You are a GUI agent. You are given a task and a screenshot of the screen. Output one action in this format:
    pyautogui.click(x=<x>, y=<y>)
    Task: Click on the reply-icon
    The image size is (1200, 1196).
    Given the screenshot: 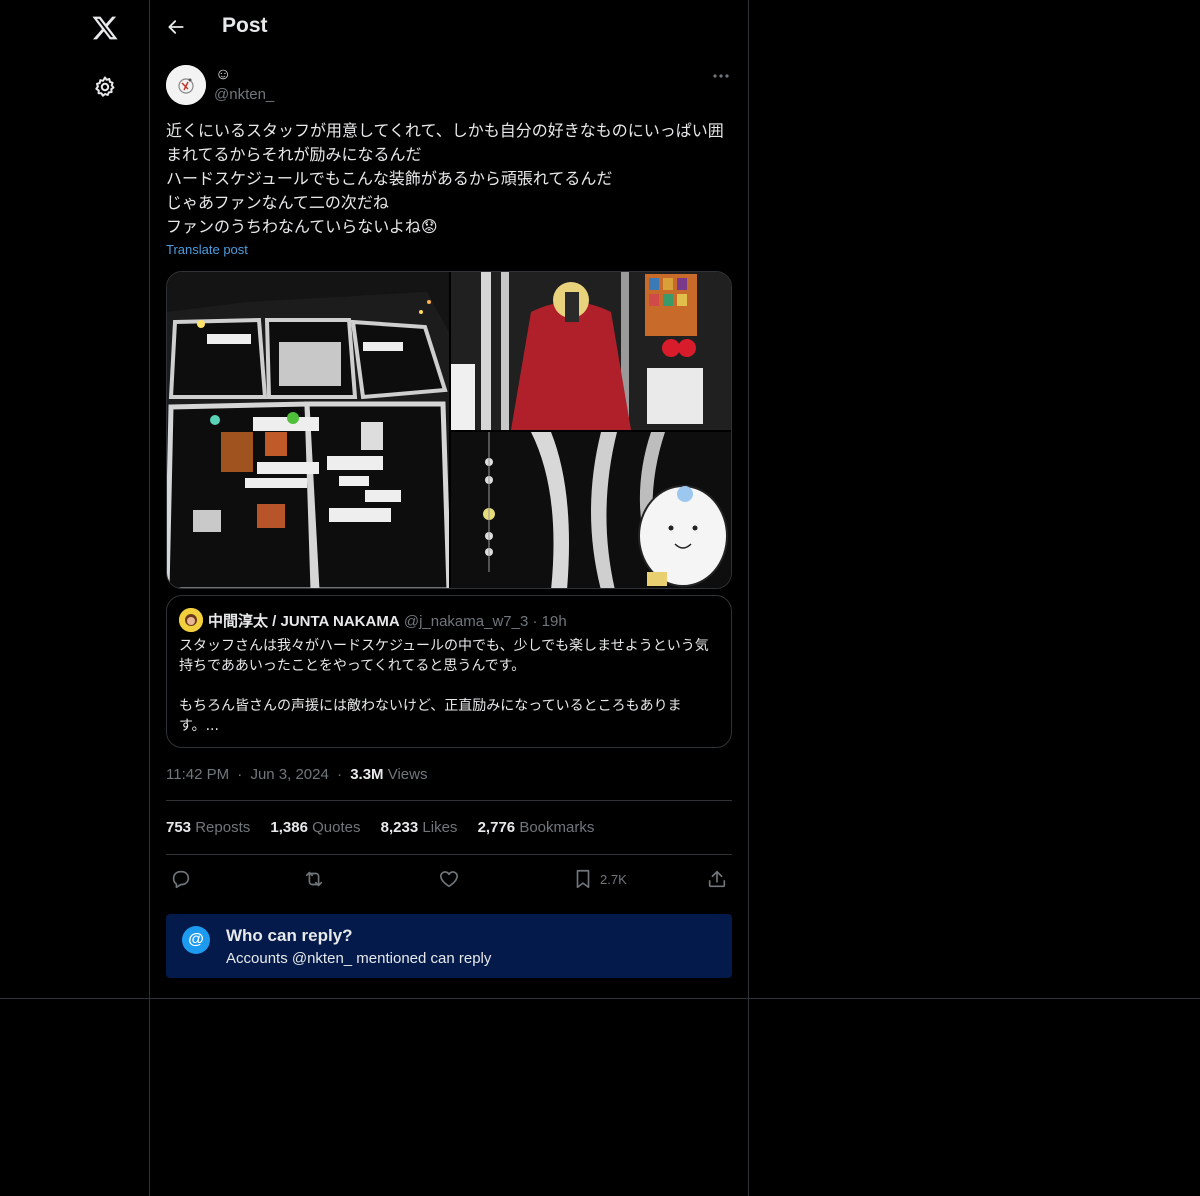 What is the action you would take?
    pyautogui.click(x=181, y=879)
    